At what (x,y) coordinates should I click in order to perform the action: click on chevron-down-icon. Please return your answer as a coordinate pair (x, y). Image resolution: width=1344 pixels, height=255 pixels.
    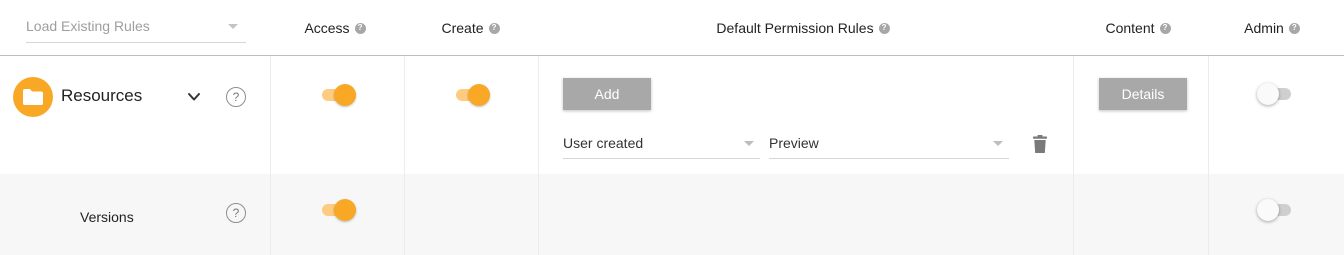
    Looking at the image, I should click on (194, 97).